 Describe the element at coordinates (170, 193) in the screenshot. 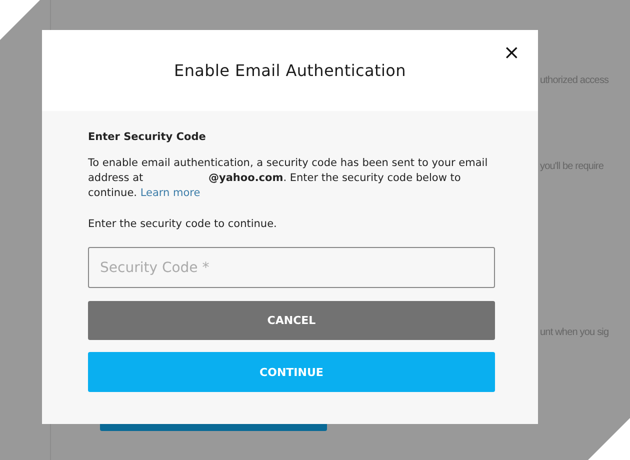

I see `learn-more-link: Learn more` at that location.